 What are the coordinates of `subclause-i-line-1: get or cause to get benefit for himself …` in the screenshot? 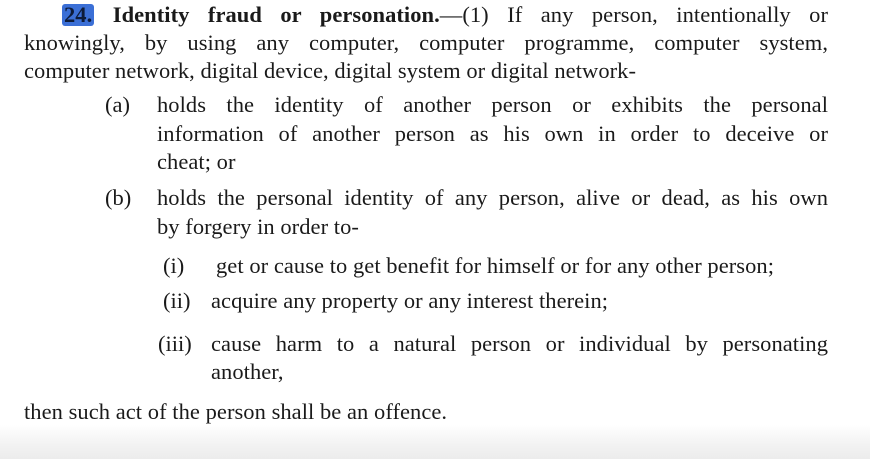 It's located at (495, 265).